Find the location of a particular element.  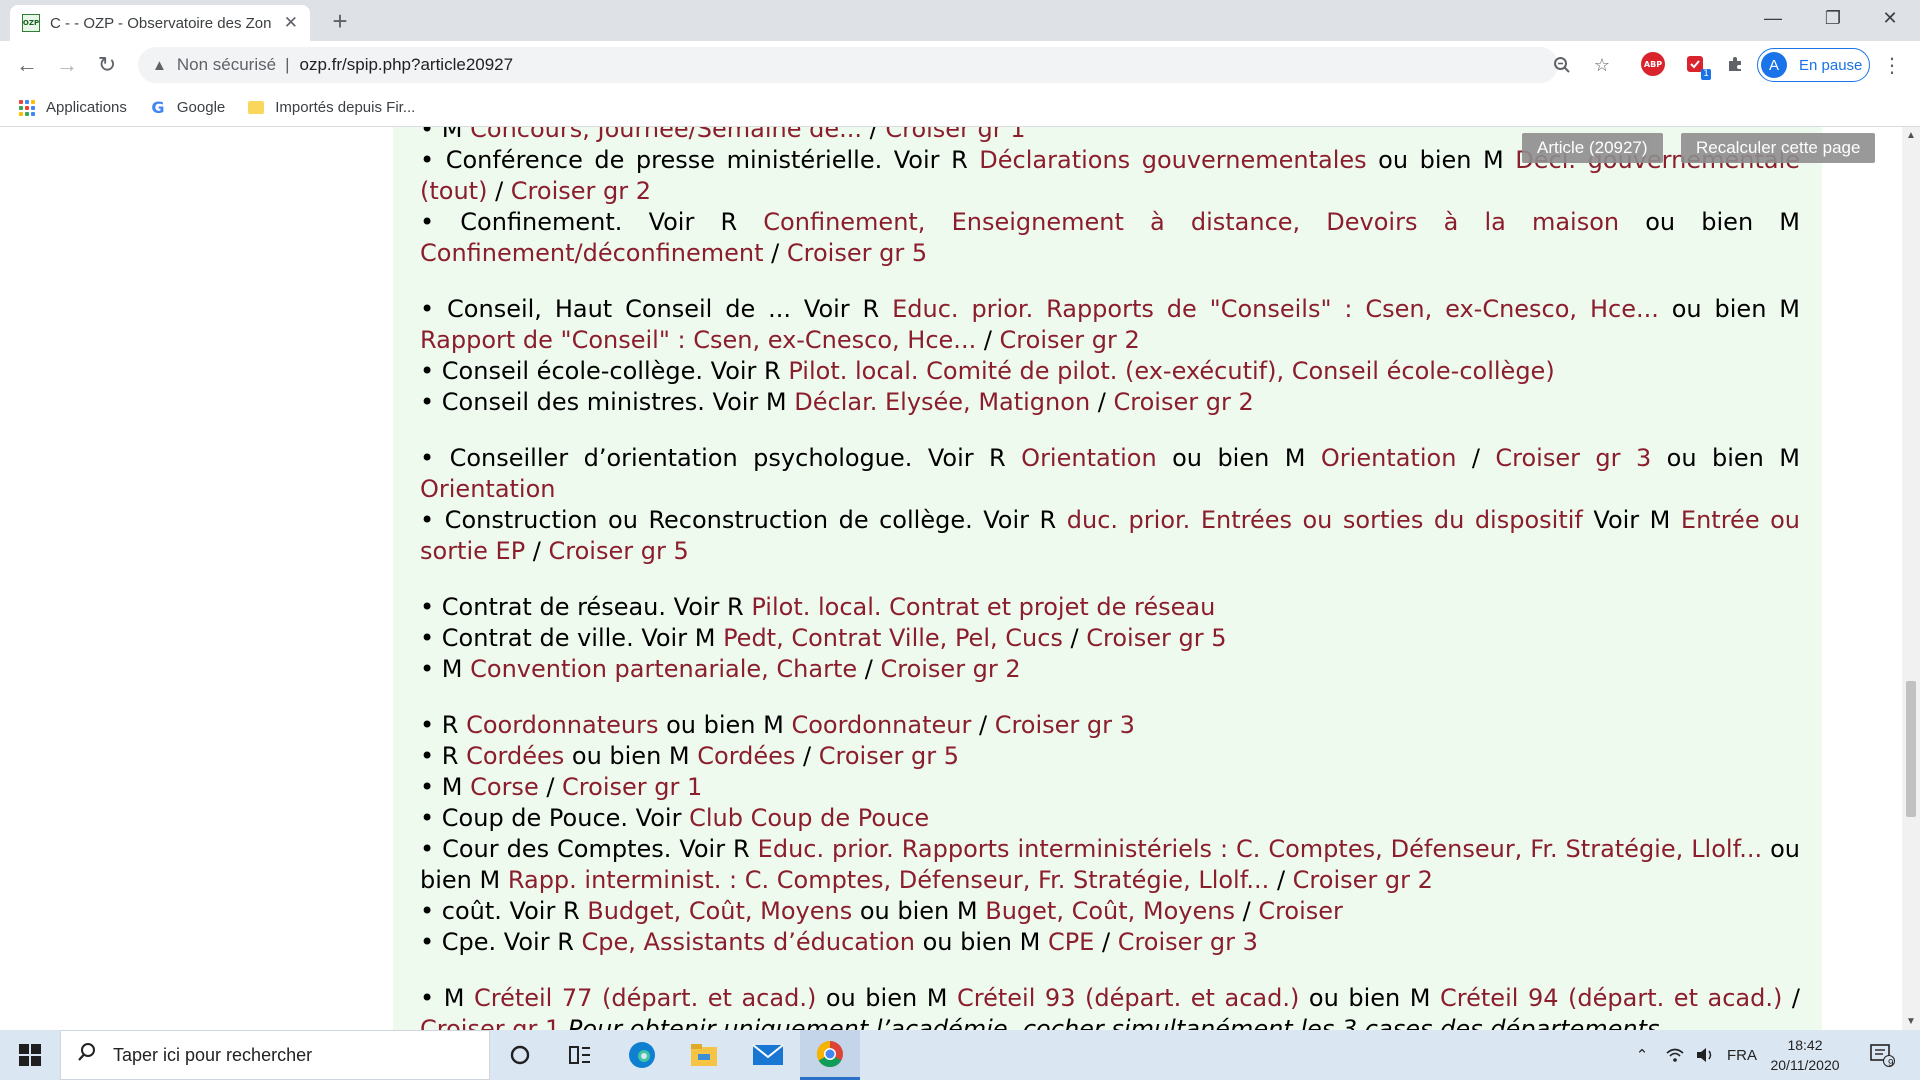

keyword-link: Club Coup de Pouce is located at coordinates (809, 818).